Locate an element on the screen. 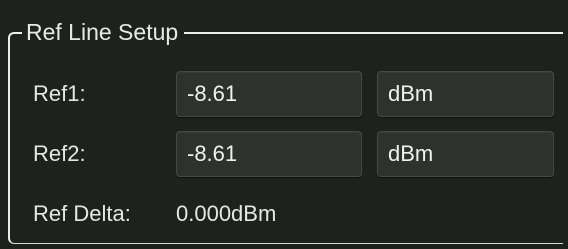  ref-delta-value: 0.000dBm is located at coordinates (226, 213).